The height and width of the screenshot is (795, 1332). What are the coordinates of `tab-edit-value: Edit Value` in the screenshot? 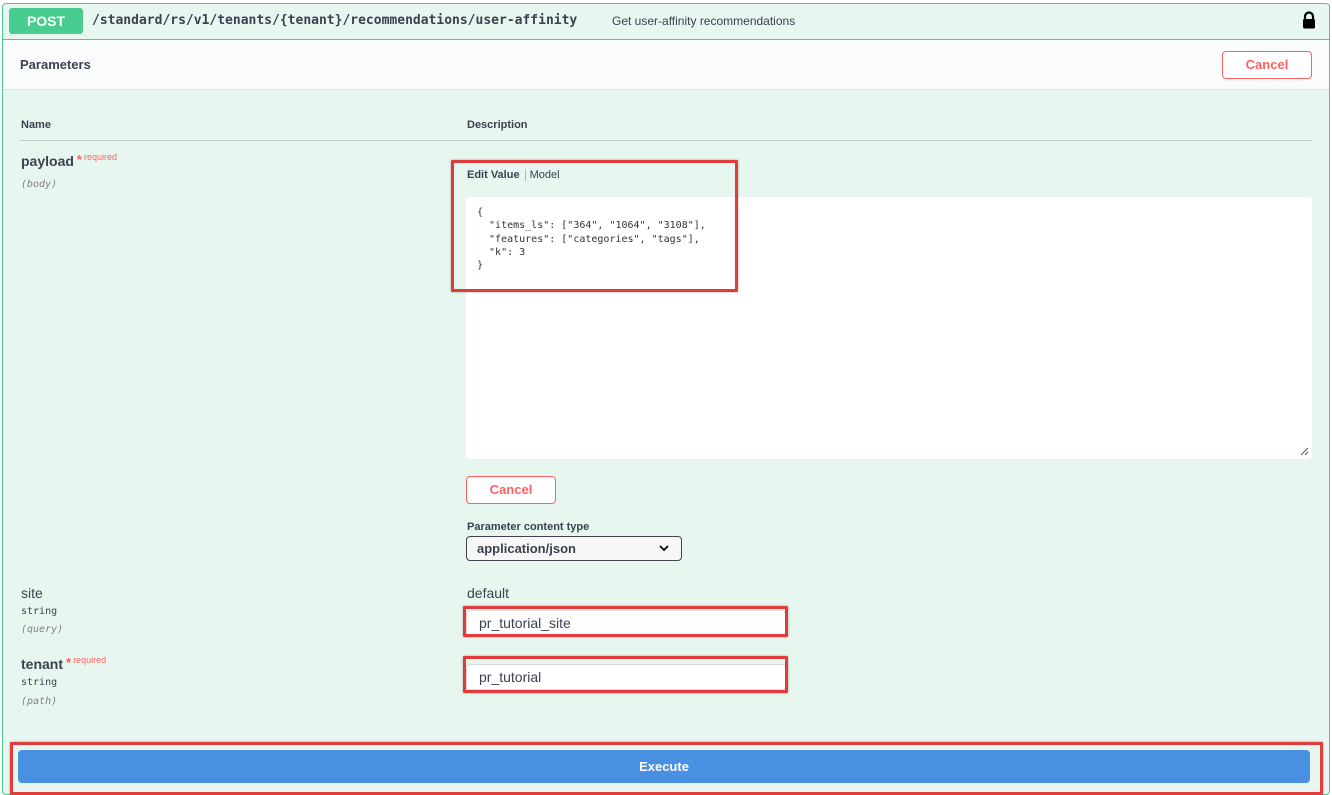 It's located at (496, 175).